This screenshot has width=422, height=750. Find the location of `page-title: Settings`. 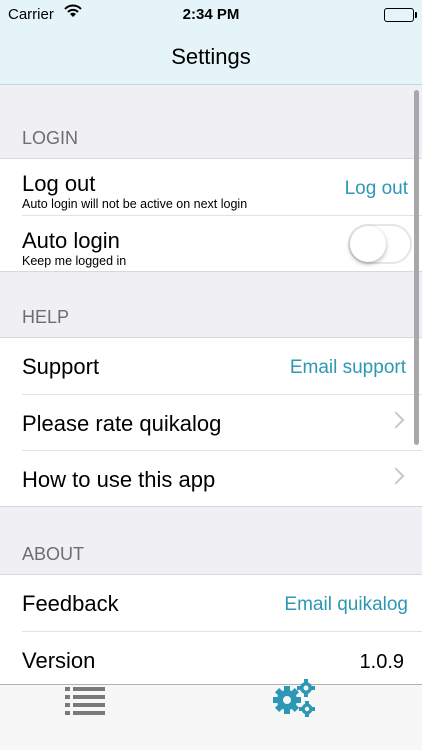

page-title: Settings is located at coordinates (211, 56).